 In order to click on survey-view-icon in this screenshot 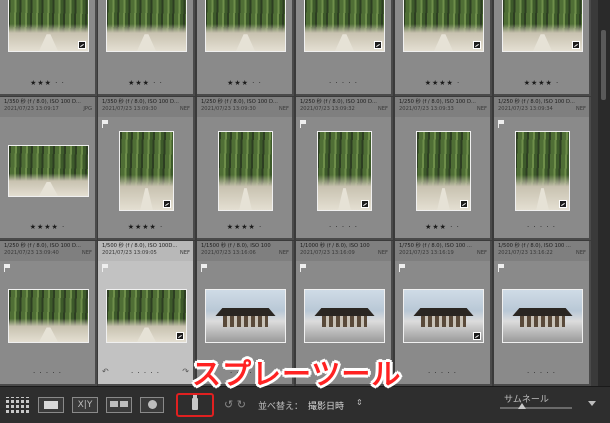, I will do `click(119, 405)`.